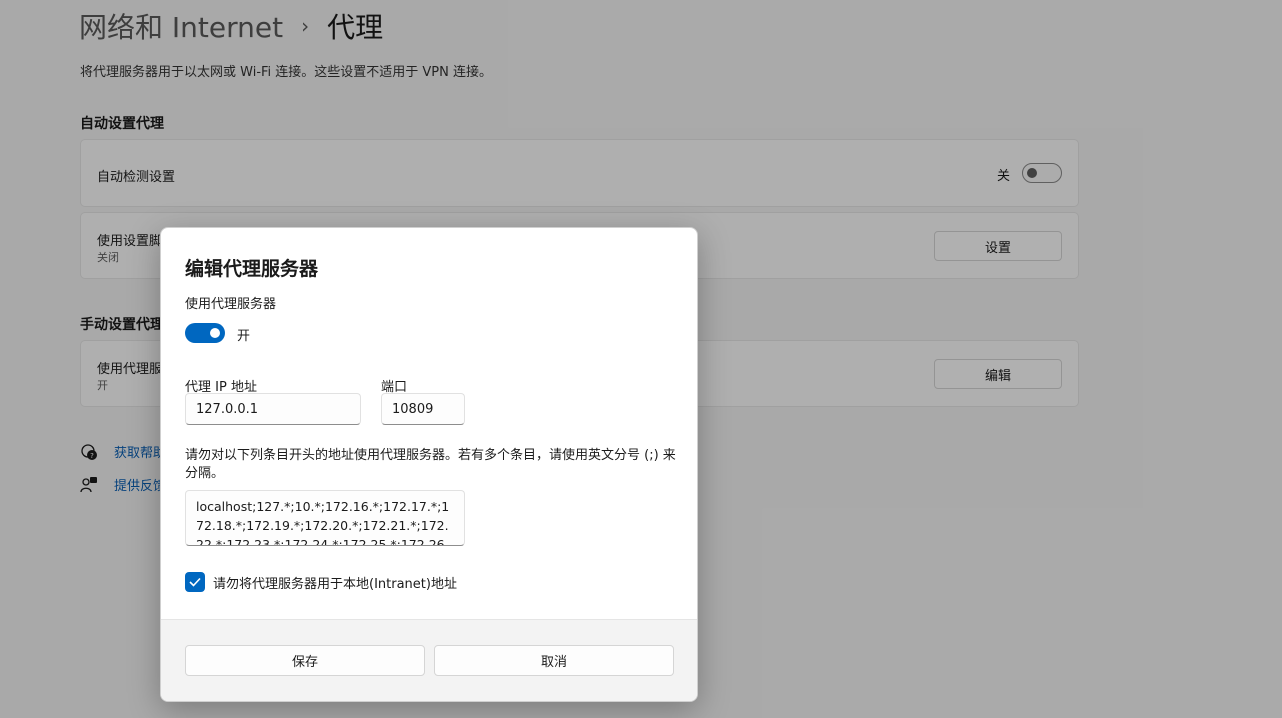 The image size is (1282, 718). Describe the element at coordinates (205, 333) in the screenshot. I see `use-proxy-toggle` at that location.